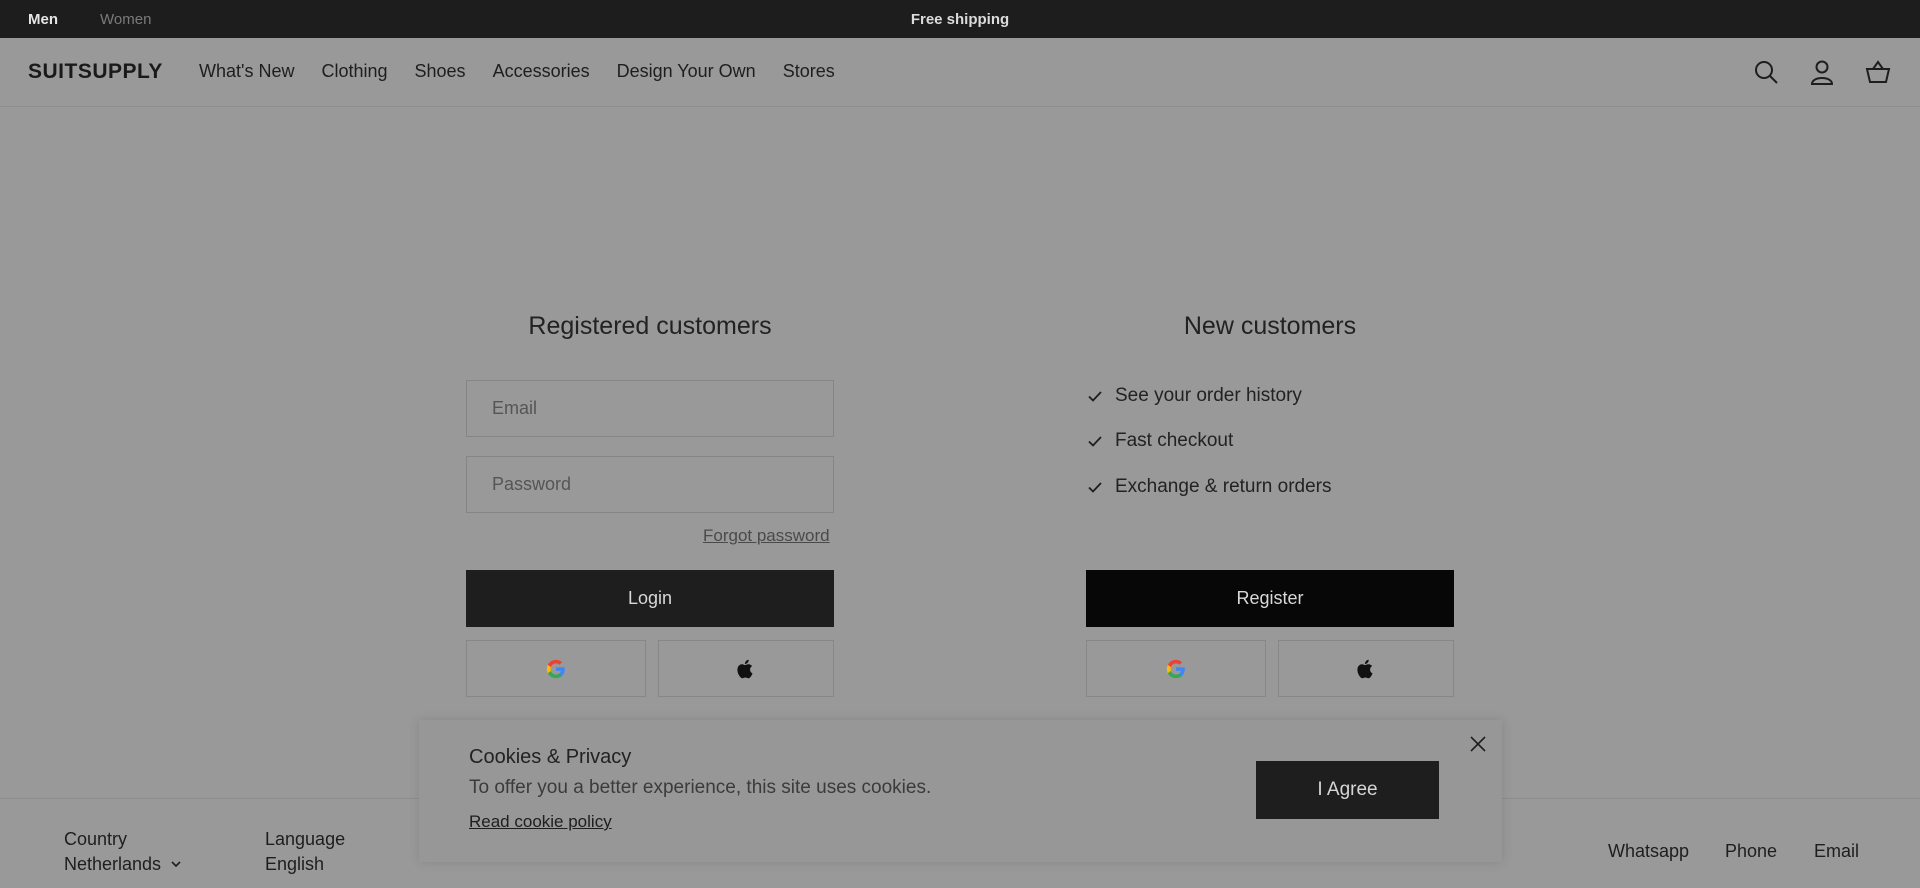 The image size is (1920, 888). What do you see at coordinates (1347, 790) in the screenshot?
I see `agree-button: I Agree` at bounding box center [1347, 790].